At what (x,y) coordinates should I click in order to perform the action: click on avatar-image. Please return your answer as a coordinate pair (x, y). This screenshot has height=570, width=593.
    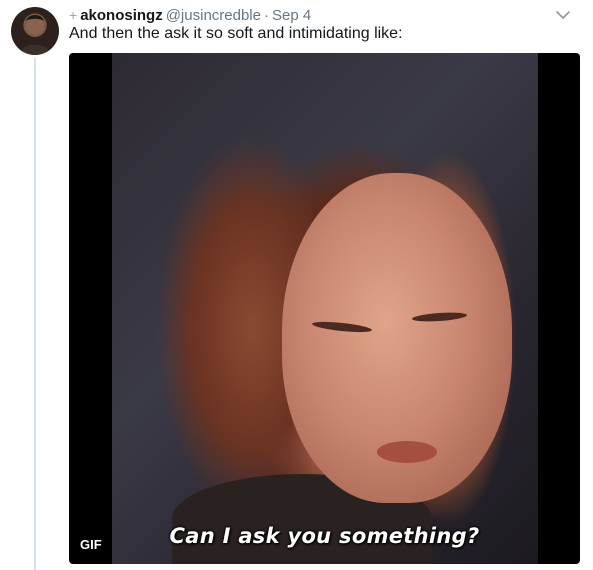
    Looking at the image, I should click on (35, 35).